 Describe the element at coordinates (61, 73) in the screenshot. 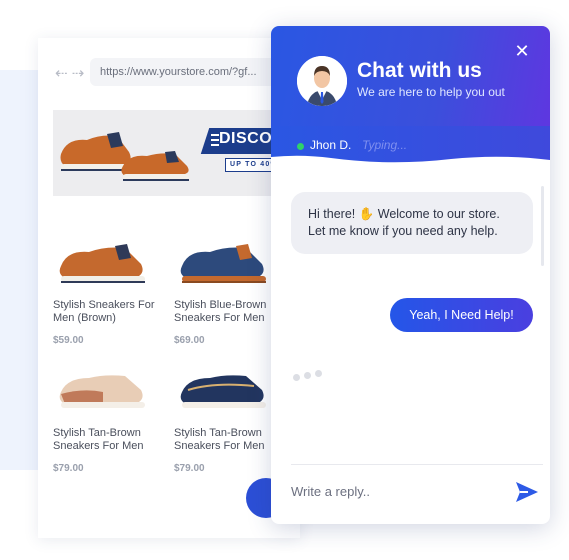

I see `arrow-left-icon: ⇠` at that location.